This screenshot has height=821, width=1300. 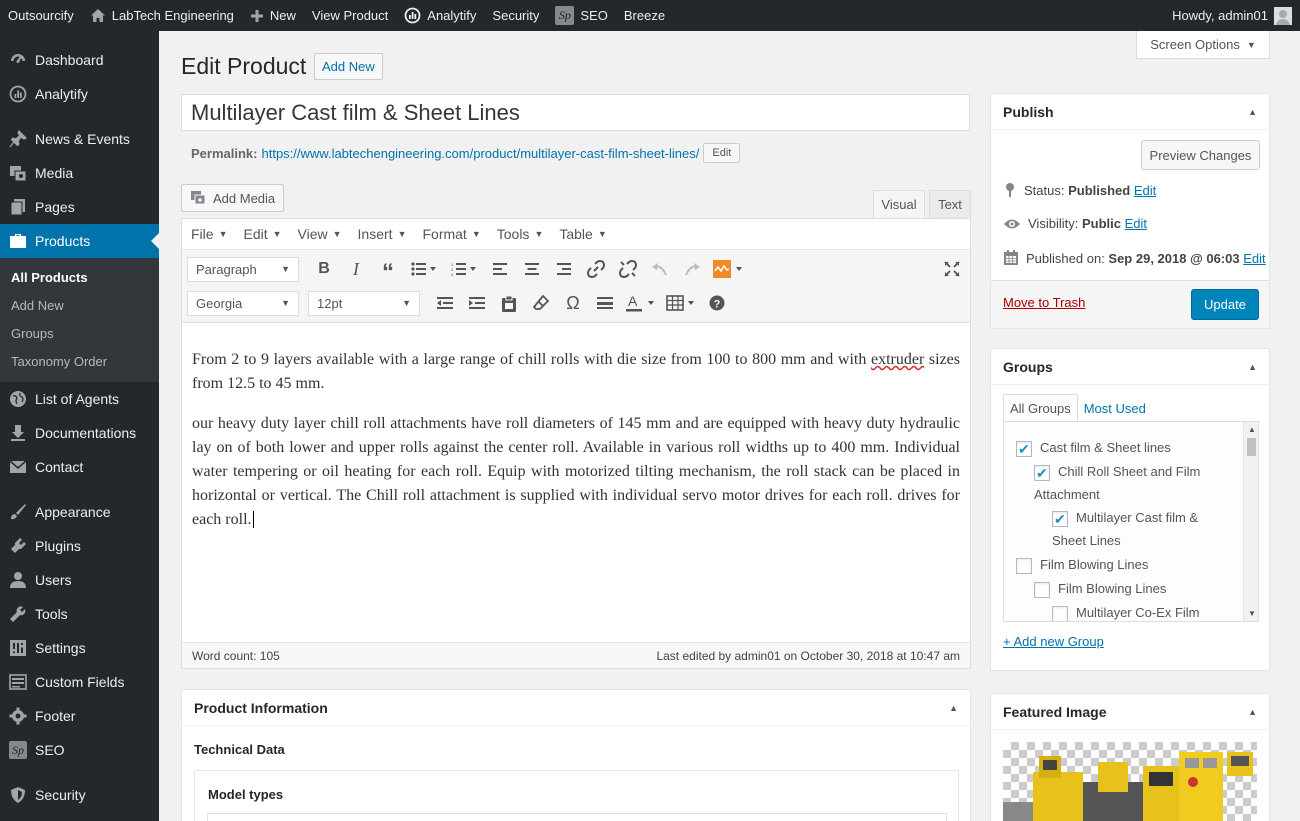 I want to click on submenu-all-products: All Products, so click(x=79, y=278).